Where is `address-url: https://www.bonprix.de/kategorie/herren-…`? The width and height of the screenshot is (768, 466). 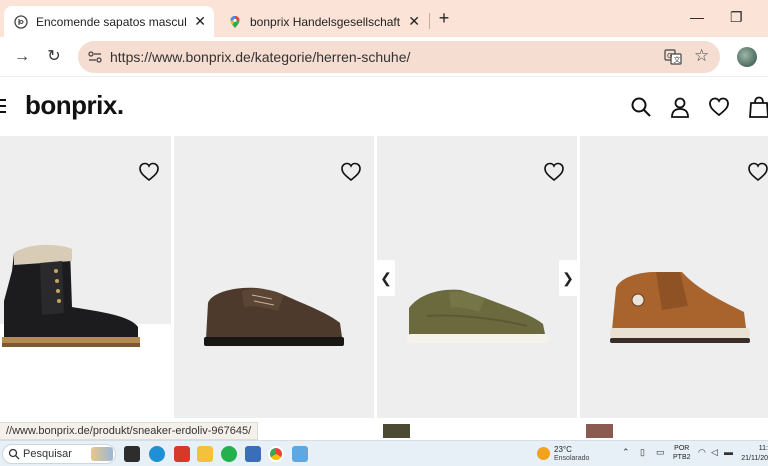
address-url: https://www.bonprix.de/kategorie/herren-… is located at coordinates (260, 57).